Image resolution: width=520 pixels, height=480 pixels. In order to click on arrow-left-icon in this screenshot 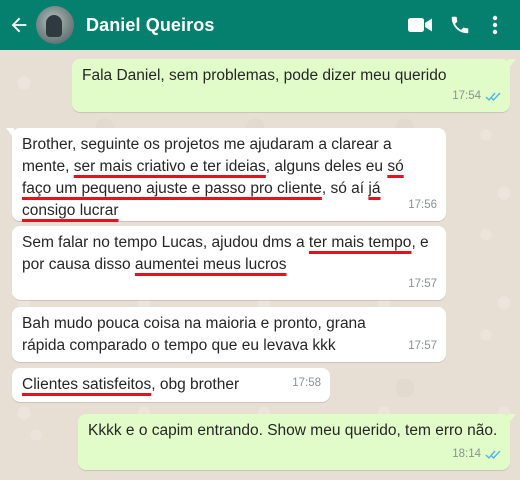, I will do `click(19, 25)`.